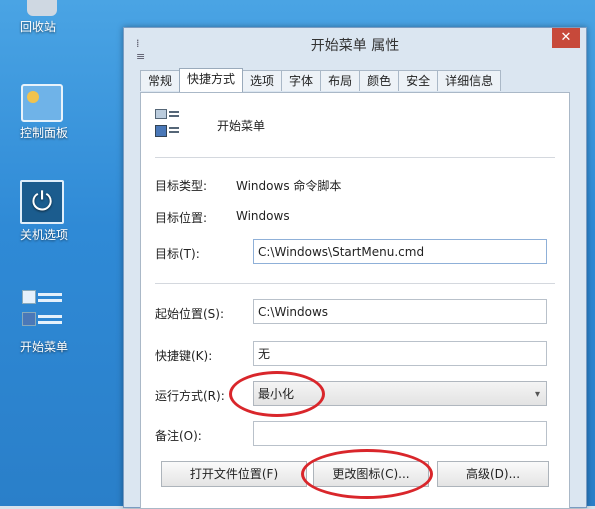  Describe the element at coordinates (400, 251) in the screenshot. I see `target-input: C:\Windows\StartMenu.cmd` at that location.